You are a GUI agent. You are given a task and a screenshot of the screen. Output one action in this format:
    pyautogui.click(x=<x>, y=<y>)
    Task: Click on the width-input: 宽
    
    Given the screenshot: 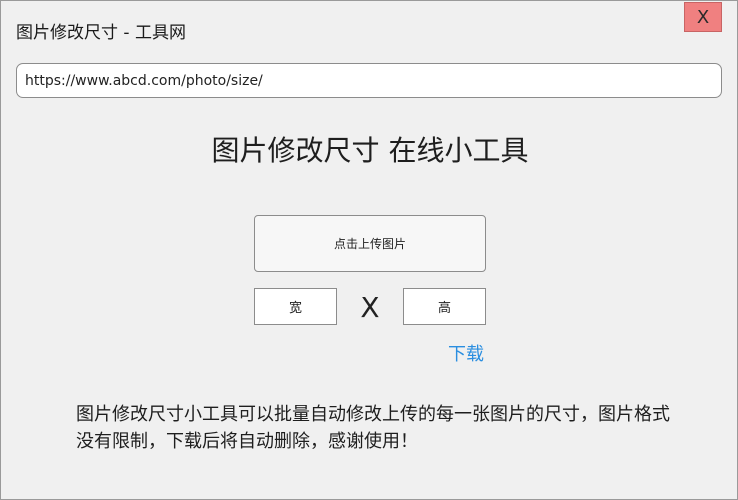 What is the action you would take?
    pyautogui.click(x=295, y=306)
    